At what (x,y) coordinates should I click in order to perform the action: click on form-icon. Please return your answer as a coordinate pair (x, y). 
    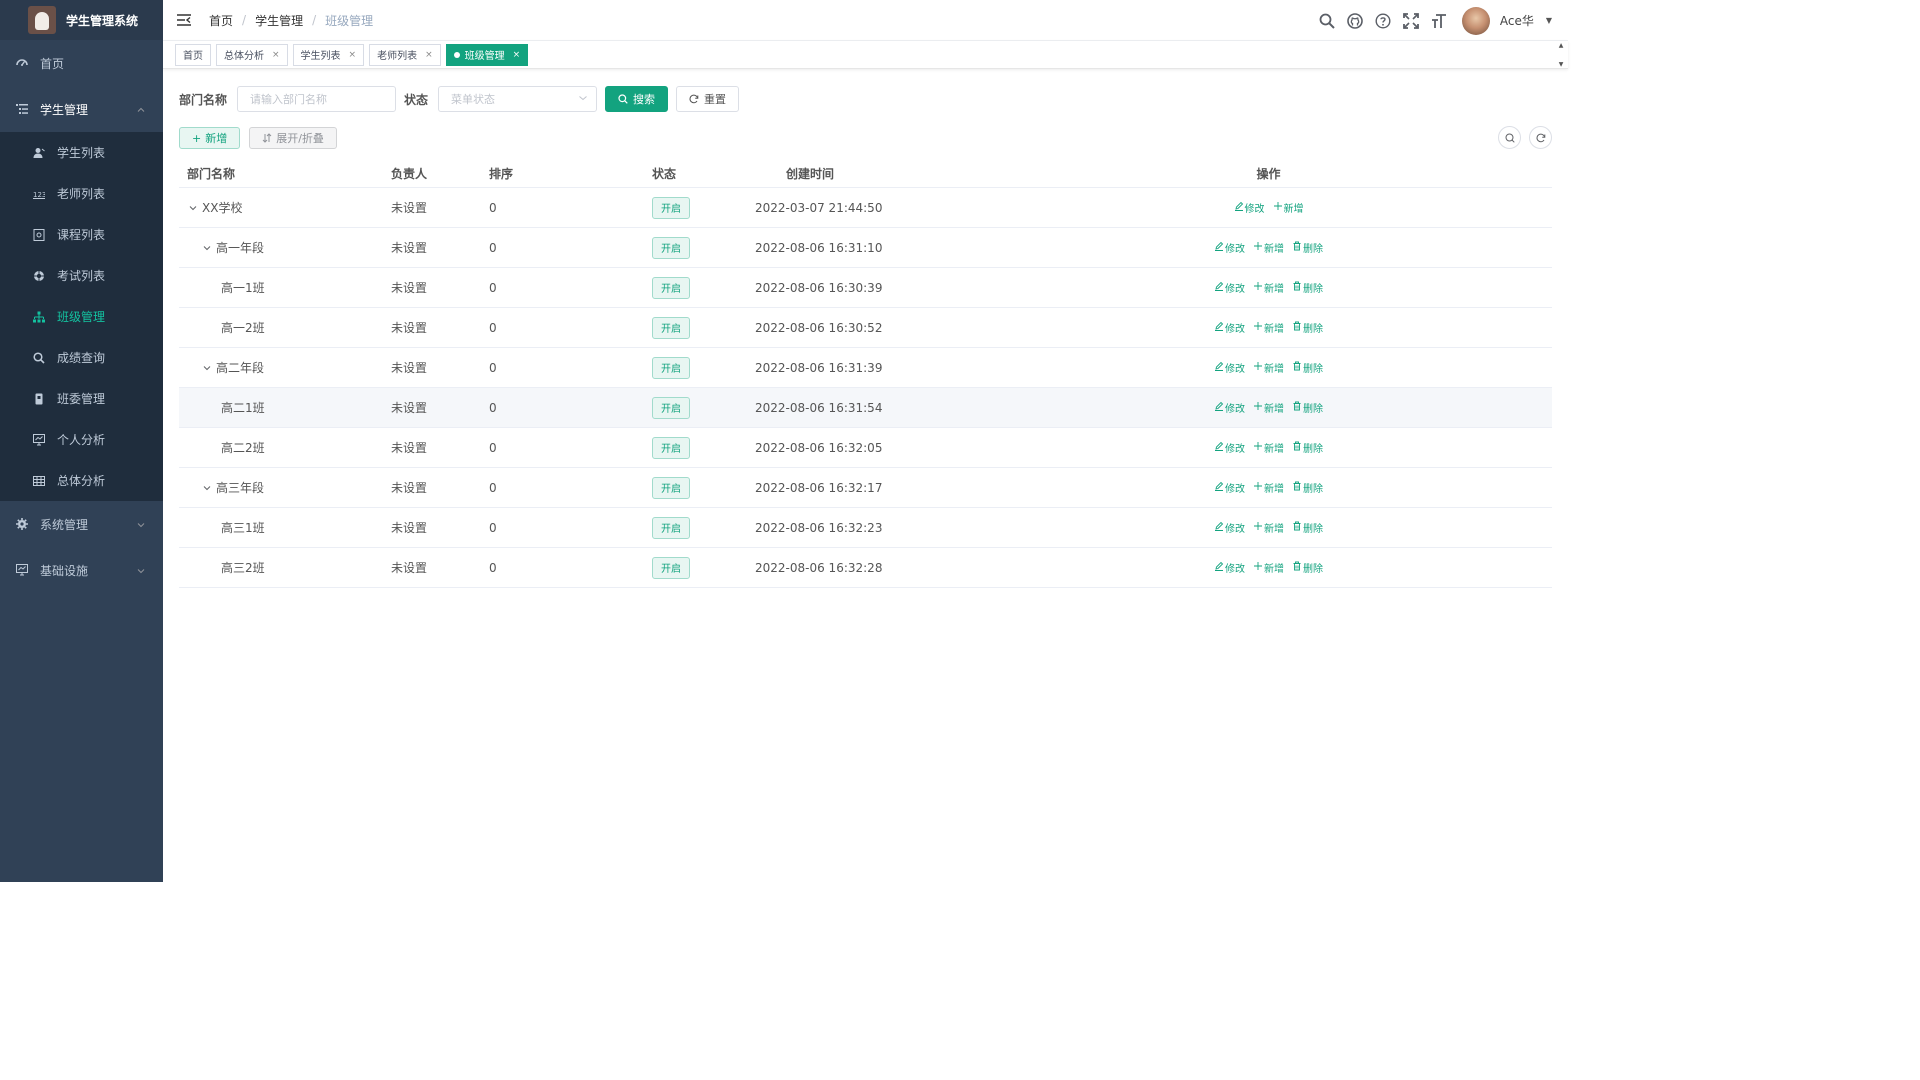
    Looking at the image, I should click on (39, 234).